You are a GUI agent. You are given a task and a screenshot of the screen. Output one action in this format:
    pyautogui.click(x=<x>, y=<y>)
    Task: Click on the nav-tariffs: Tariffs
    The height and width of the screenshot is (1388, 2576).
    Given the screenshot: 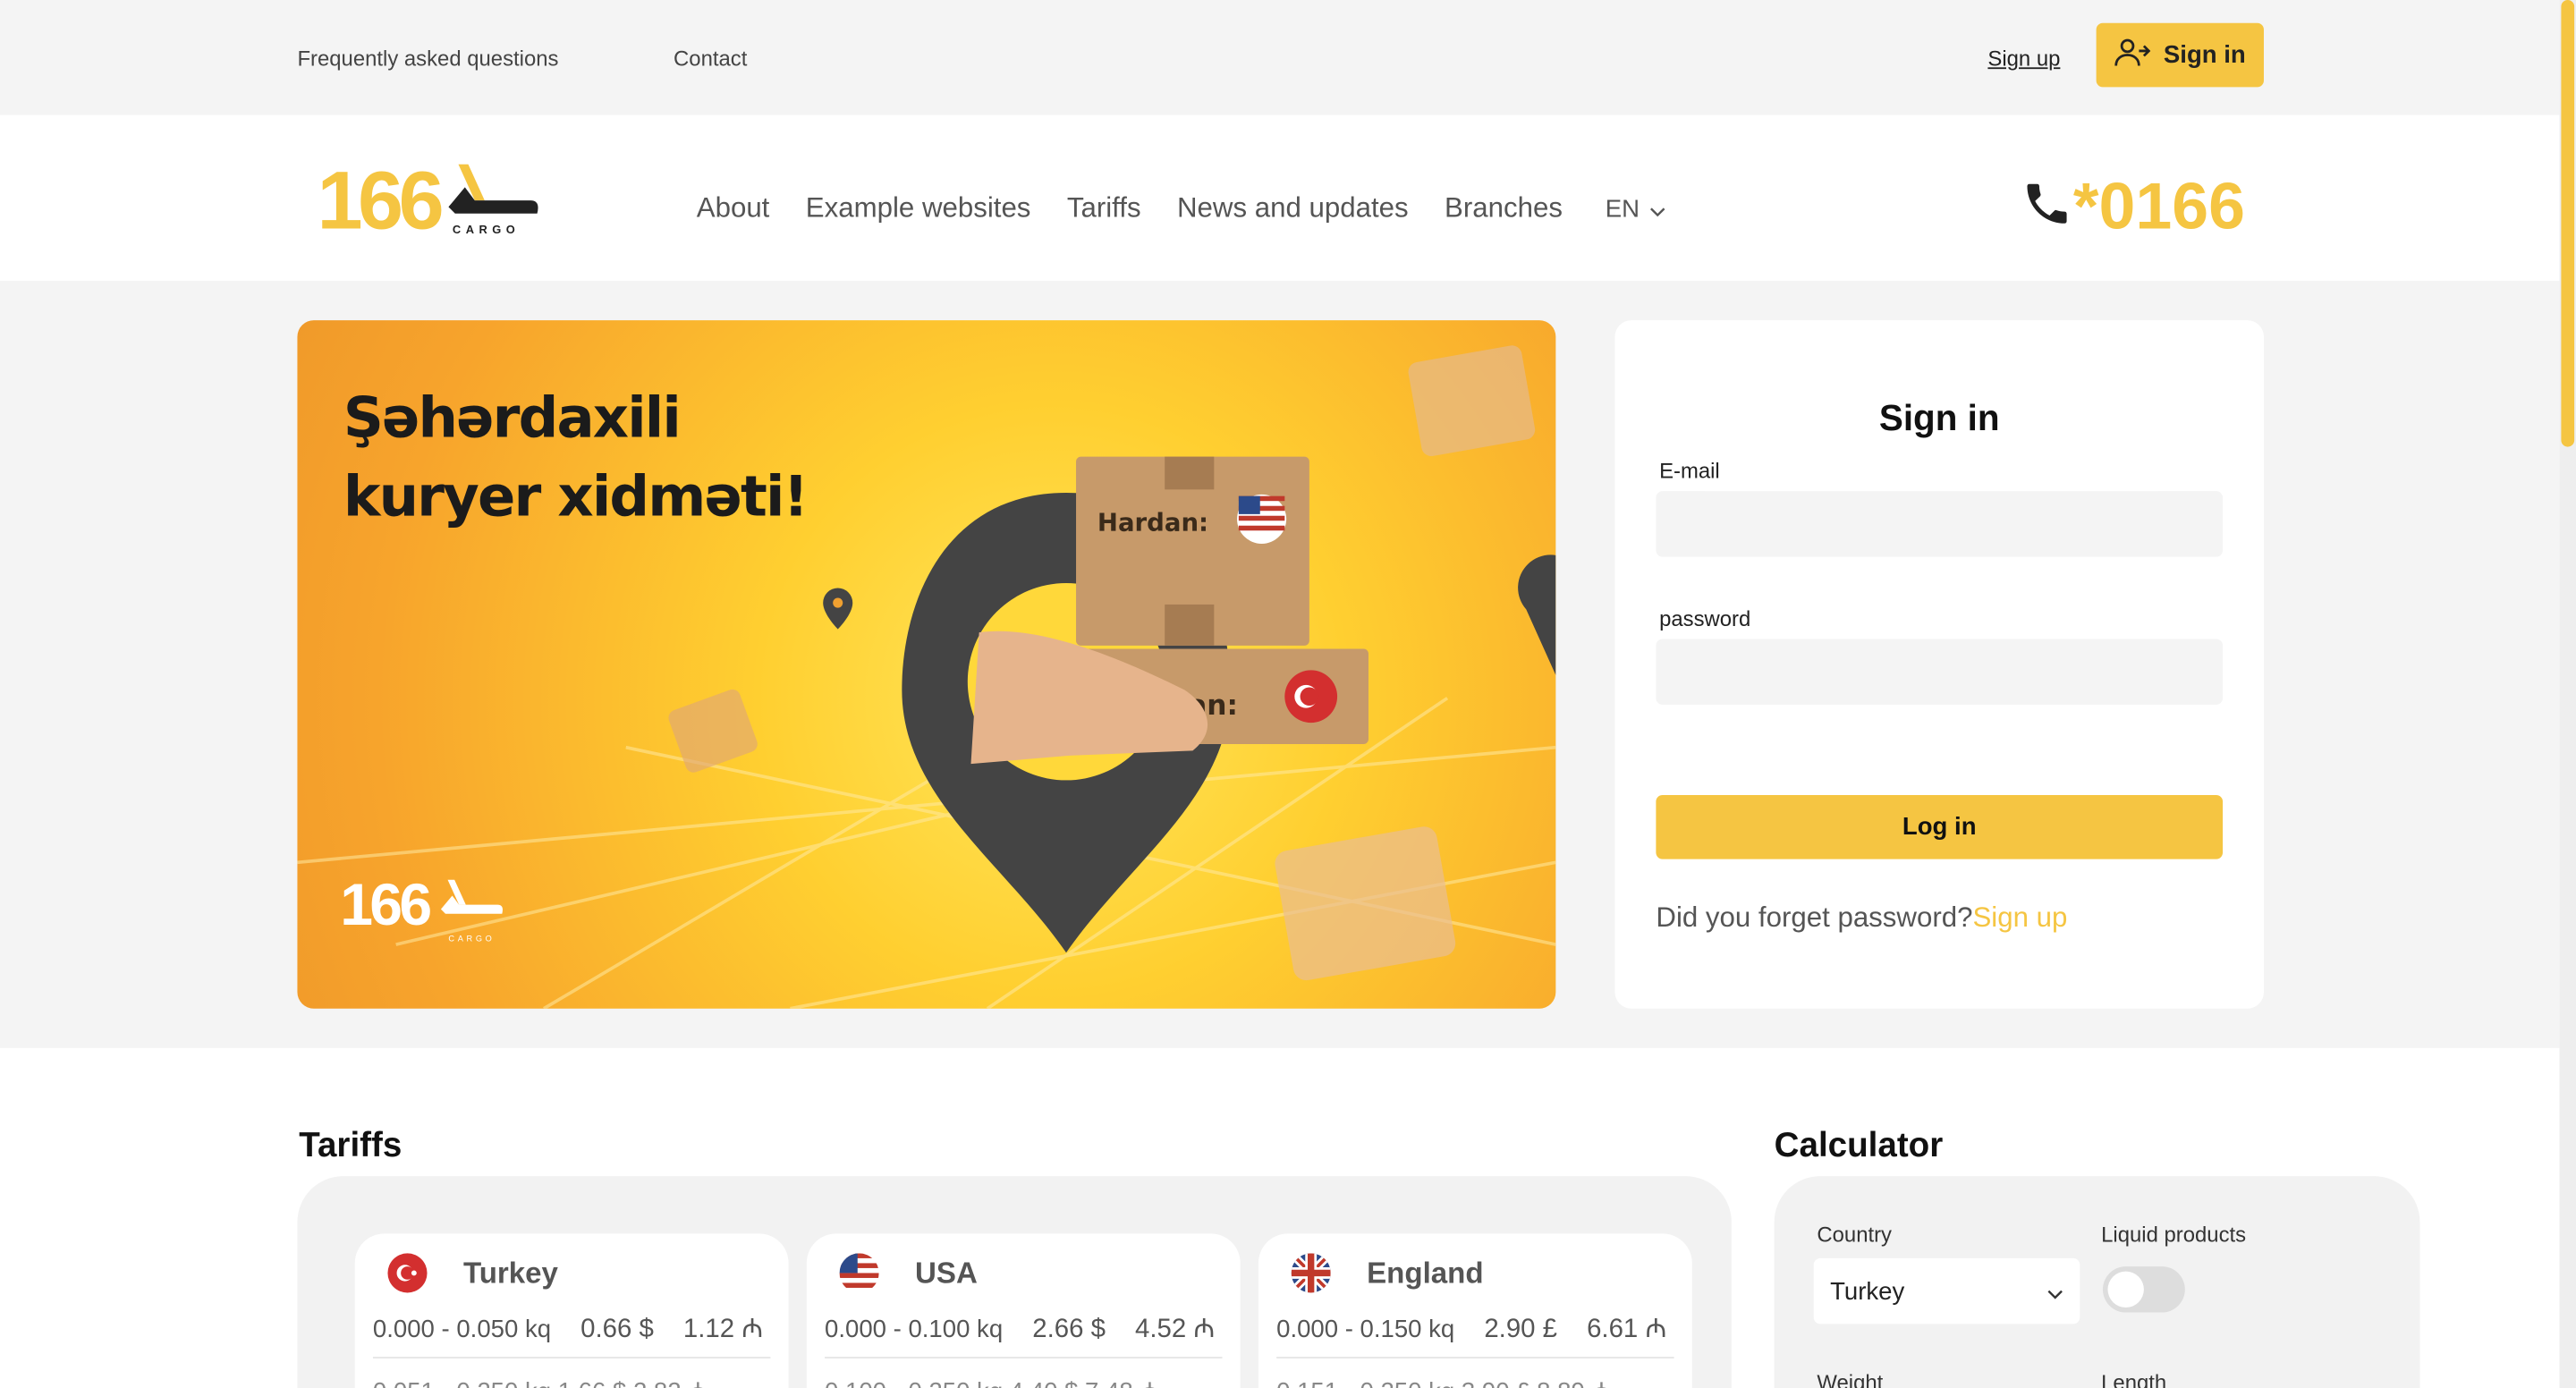 What is the action you would take?
    pyautogui.click(x=1104, y=209)
    